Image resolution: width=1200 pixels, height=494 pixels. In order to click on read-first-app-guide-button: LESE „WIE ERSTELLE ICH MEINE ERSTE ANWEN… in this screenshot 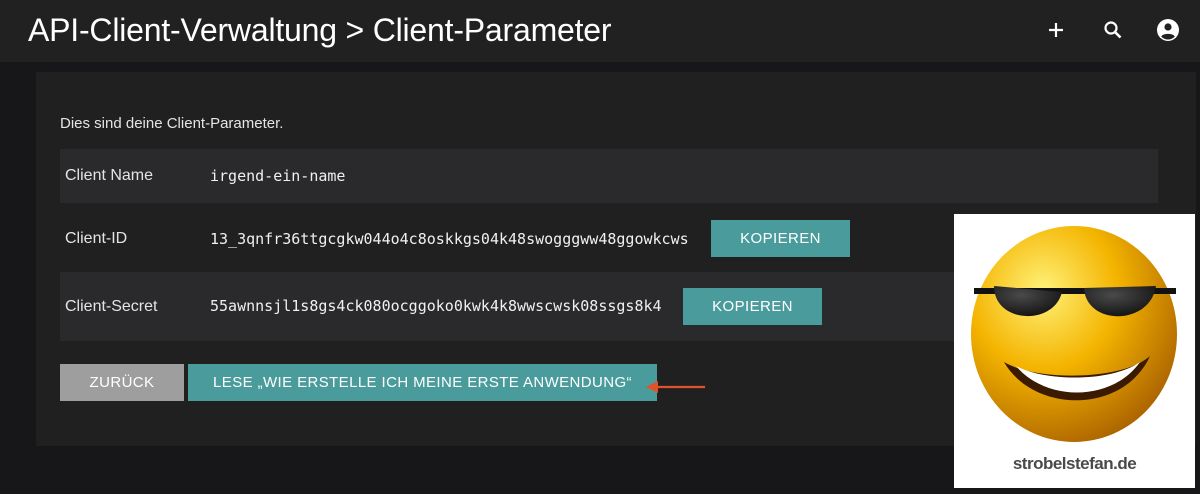, I will do `click(422, 382)`.